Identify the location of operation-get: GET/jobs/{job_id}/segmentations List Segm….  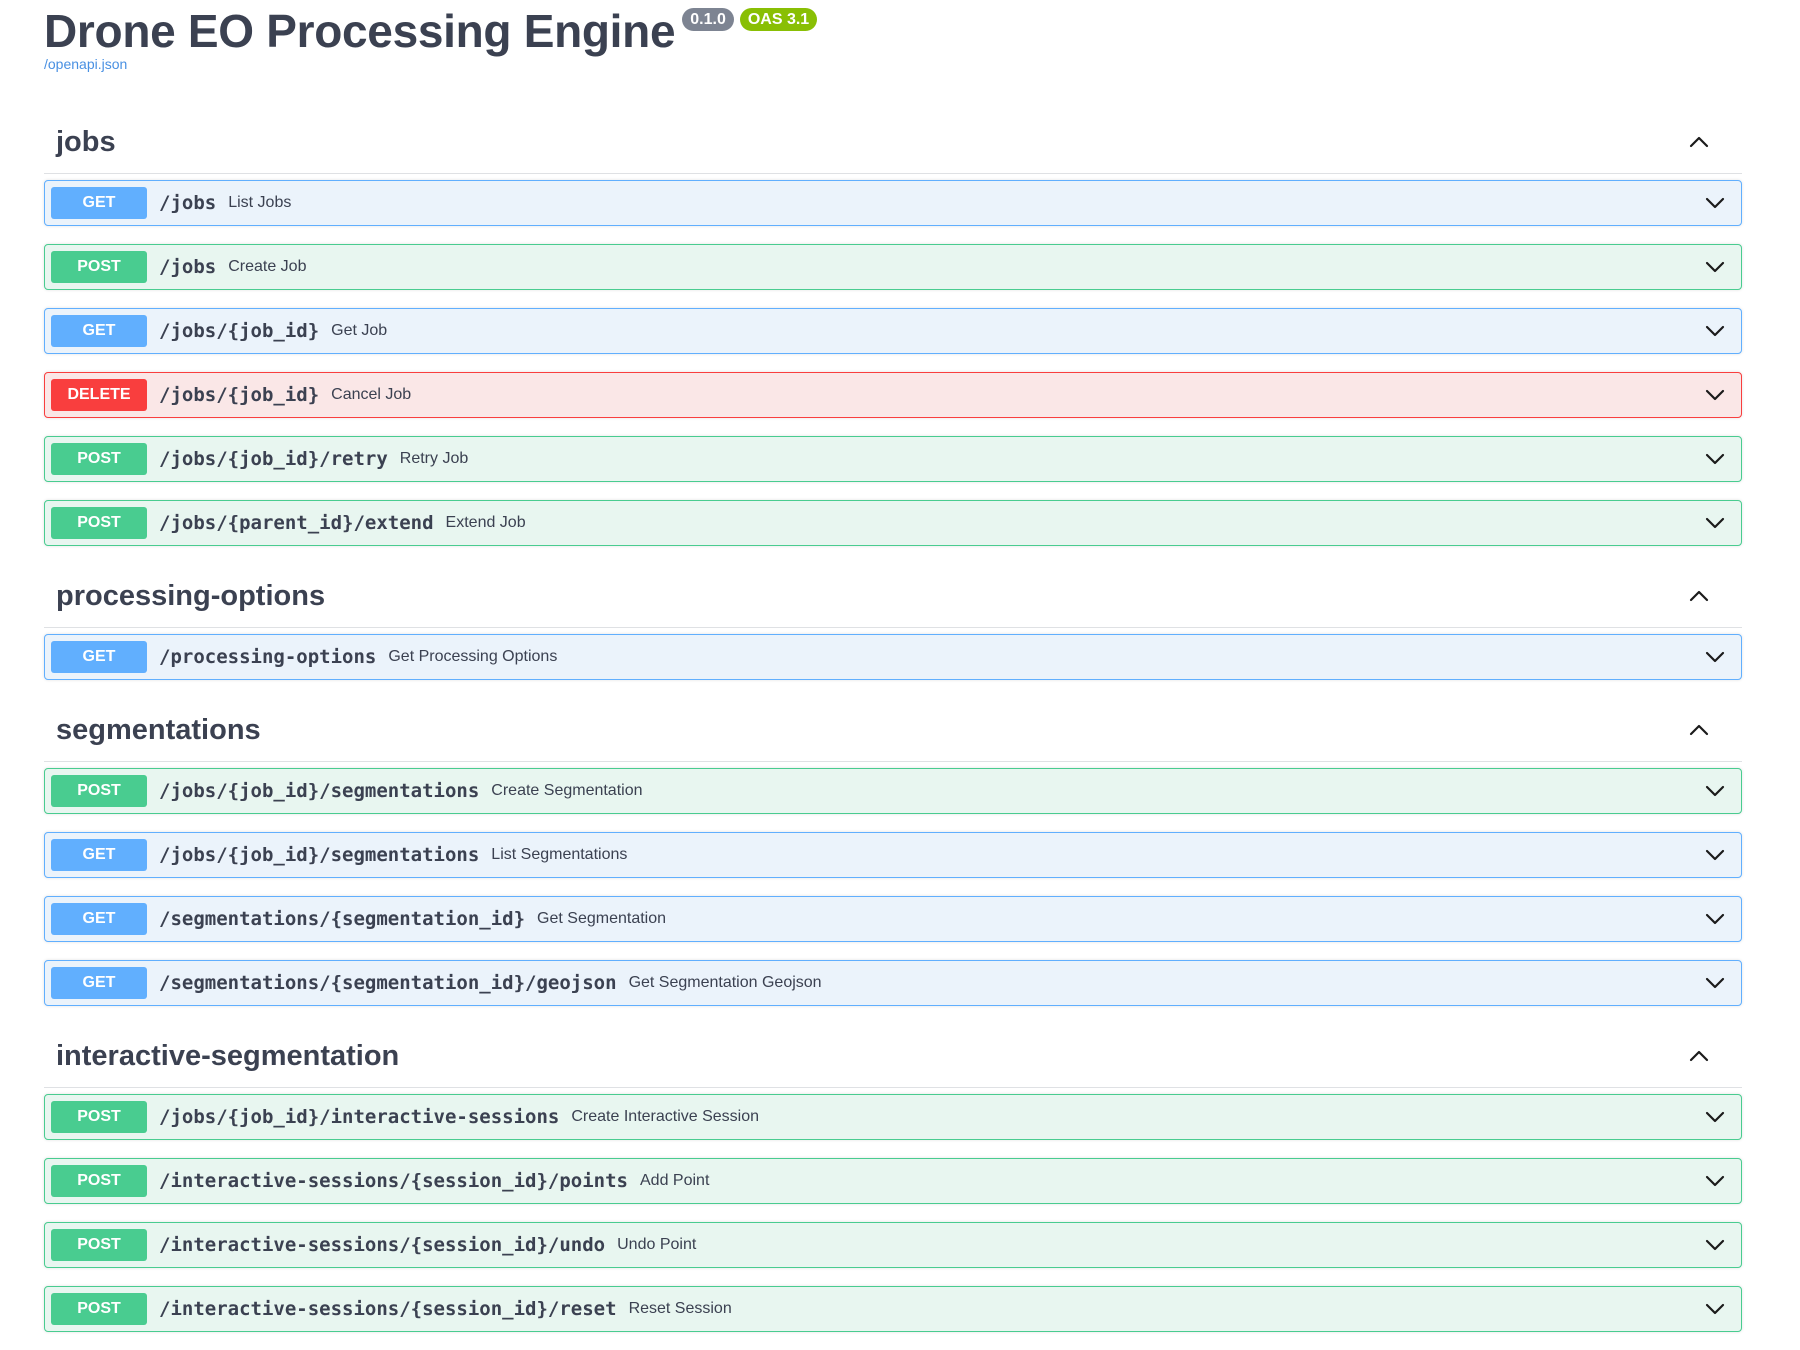
(893, 855).